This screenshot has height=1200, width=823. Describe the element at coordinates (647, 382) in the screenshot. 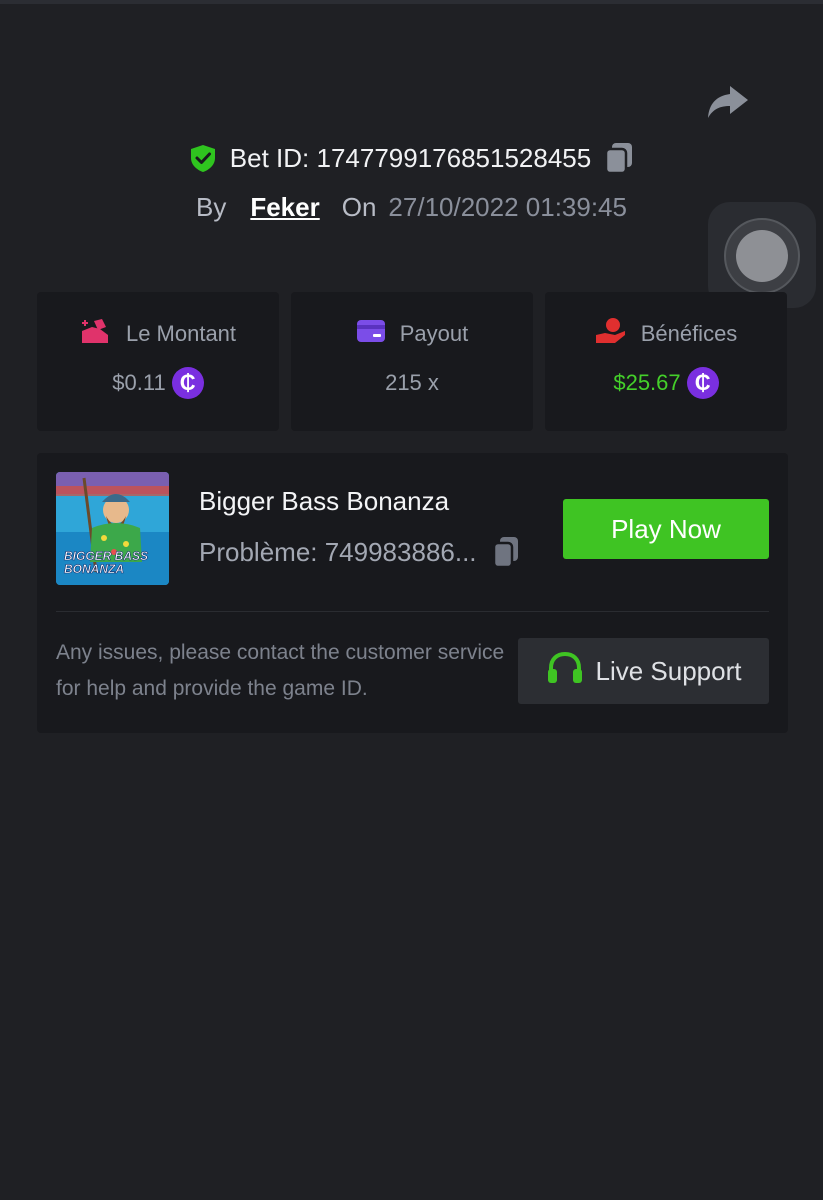

I see `stat-value-profit: $25.67` at that location.